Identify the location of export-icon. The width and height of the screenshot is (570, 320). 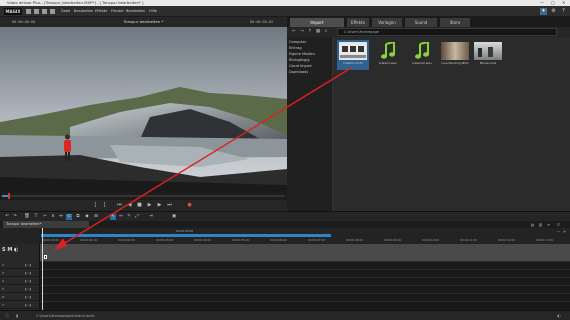
(52, 11).